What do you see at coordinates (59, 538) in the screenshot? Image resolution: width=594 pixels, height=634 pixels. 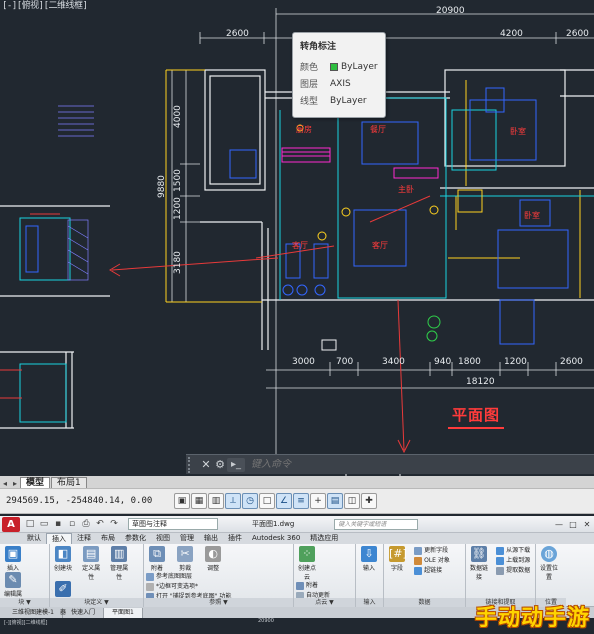 I see `tab-insert: 插入` at bounding box center [59, 538].